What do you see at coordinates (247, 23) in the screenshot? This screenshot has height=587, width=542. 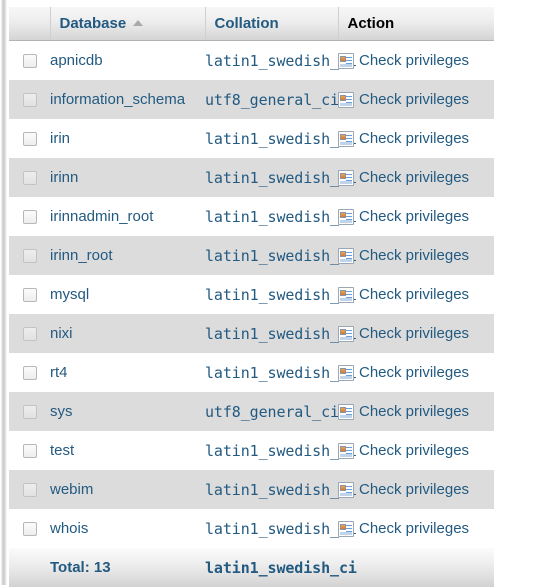 I see `column-header-collation-label: Collation` at bounding box center [247, 23].